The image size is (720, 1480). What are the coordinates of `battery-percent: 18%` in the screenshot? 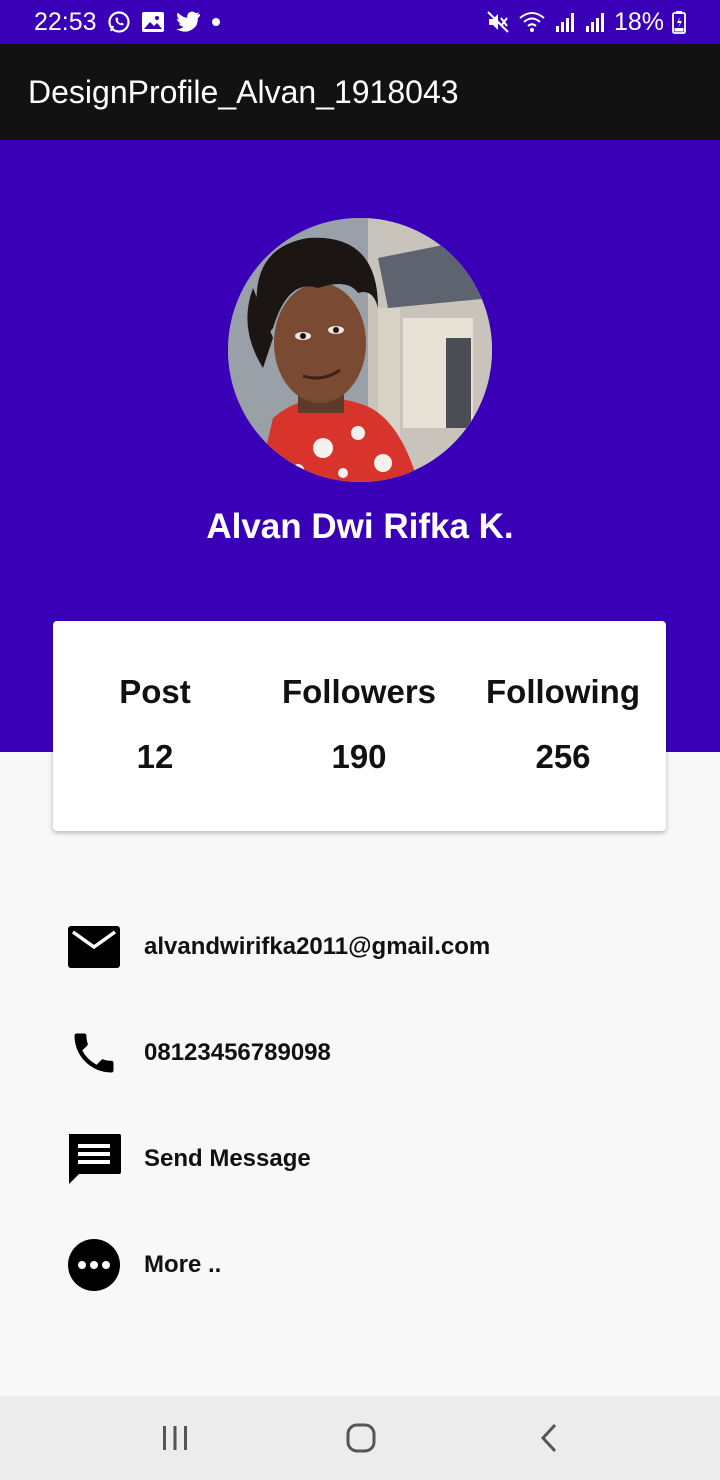 It's located at (638, 21).